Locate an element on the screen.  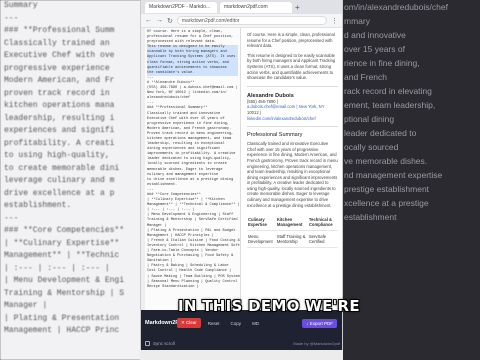
bg-right-line: ocally sourced is located at coordinates (371, 147).